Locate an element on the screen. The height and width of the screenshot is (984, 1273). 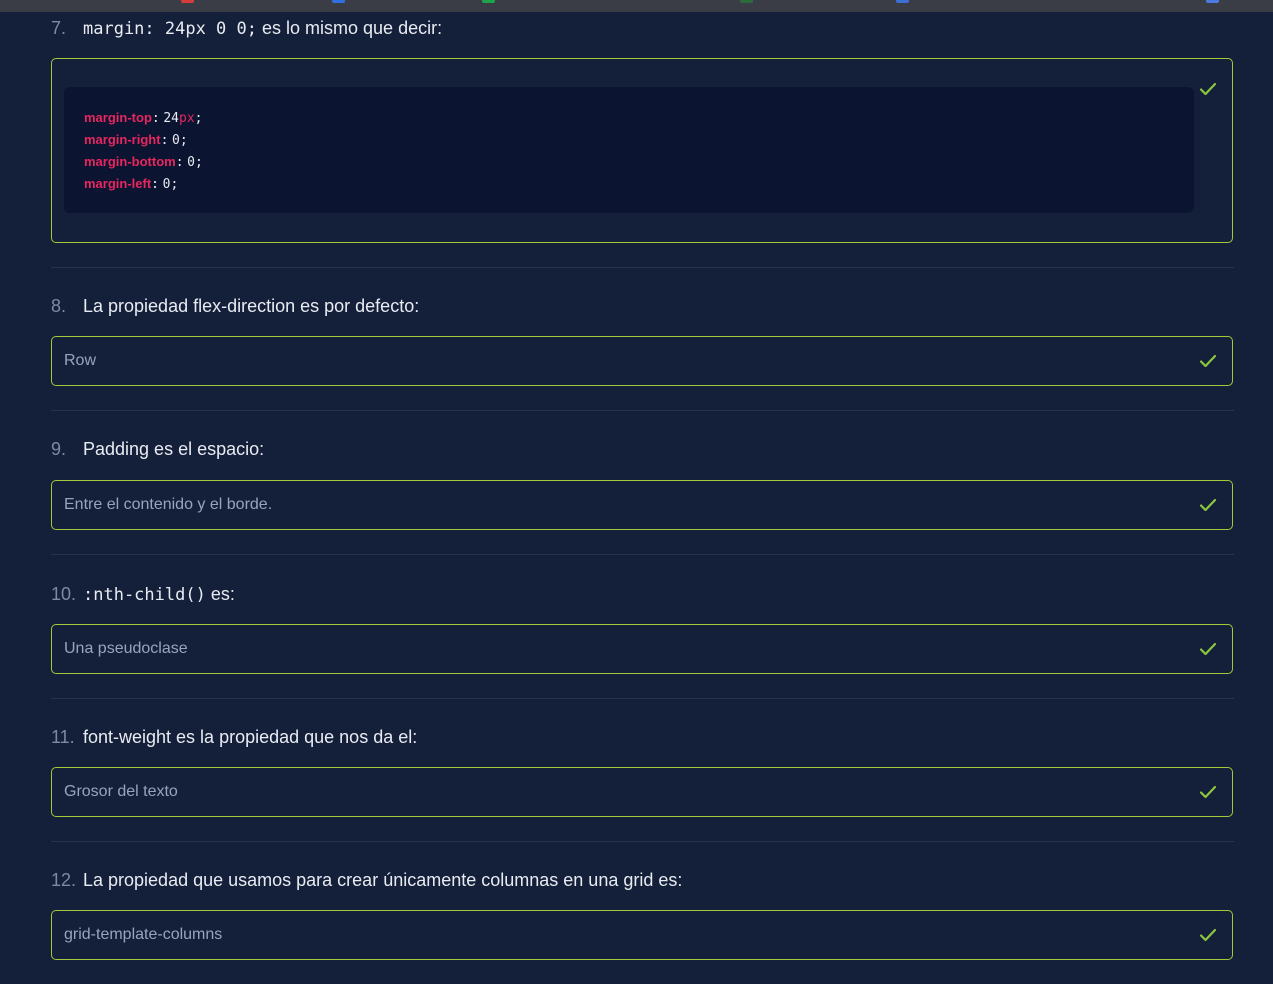
code-line: margin-right: 0; is located at coordinates (136, 140).